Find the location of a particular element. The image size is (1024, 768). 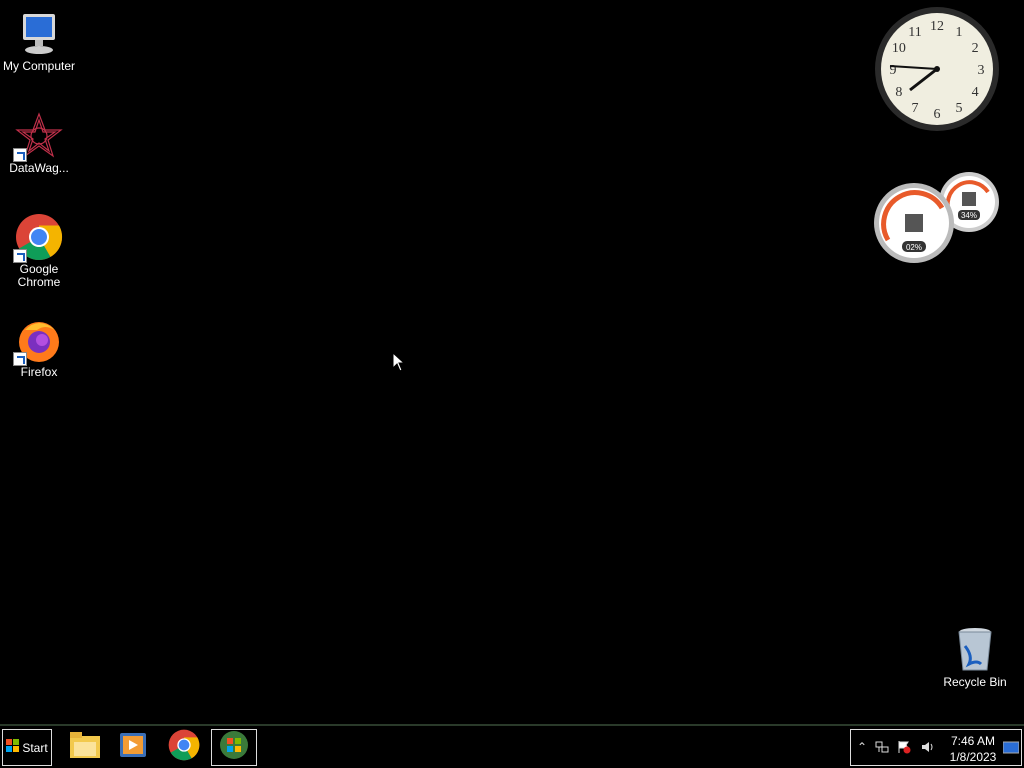

system-tray: ⌃ 7:46 AM 1/8/2023 is located at coordinates (936, 747).